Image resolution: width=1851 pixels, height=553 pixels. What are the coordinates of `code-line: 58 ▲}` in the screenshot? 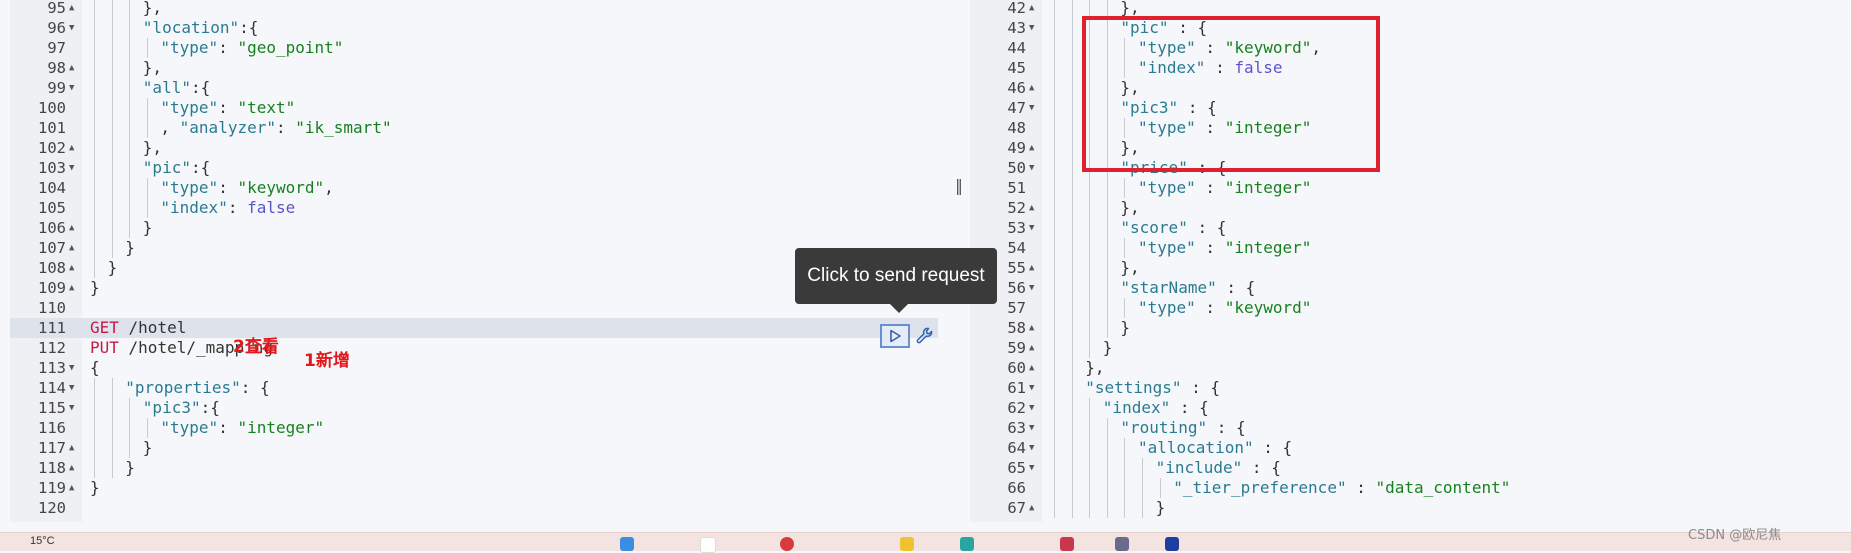 It's located at (1410, 328).